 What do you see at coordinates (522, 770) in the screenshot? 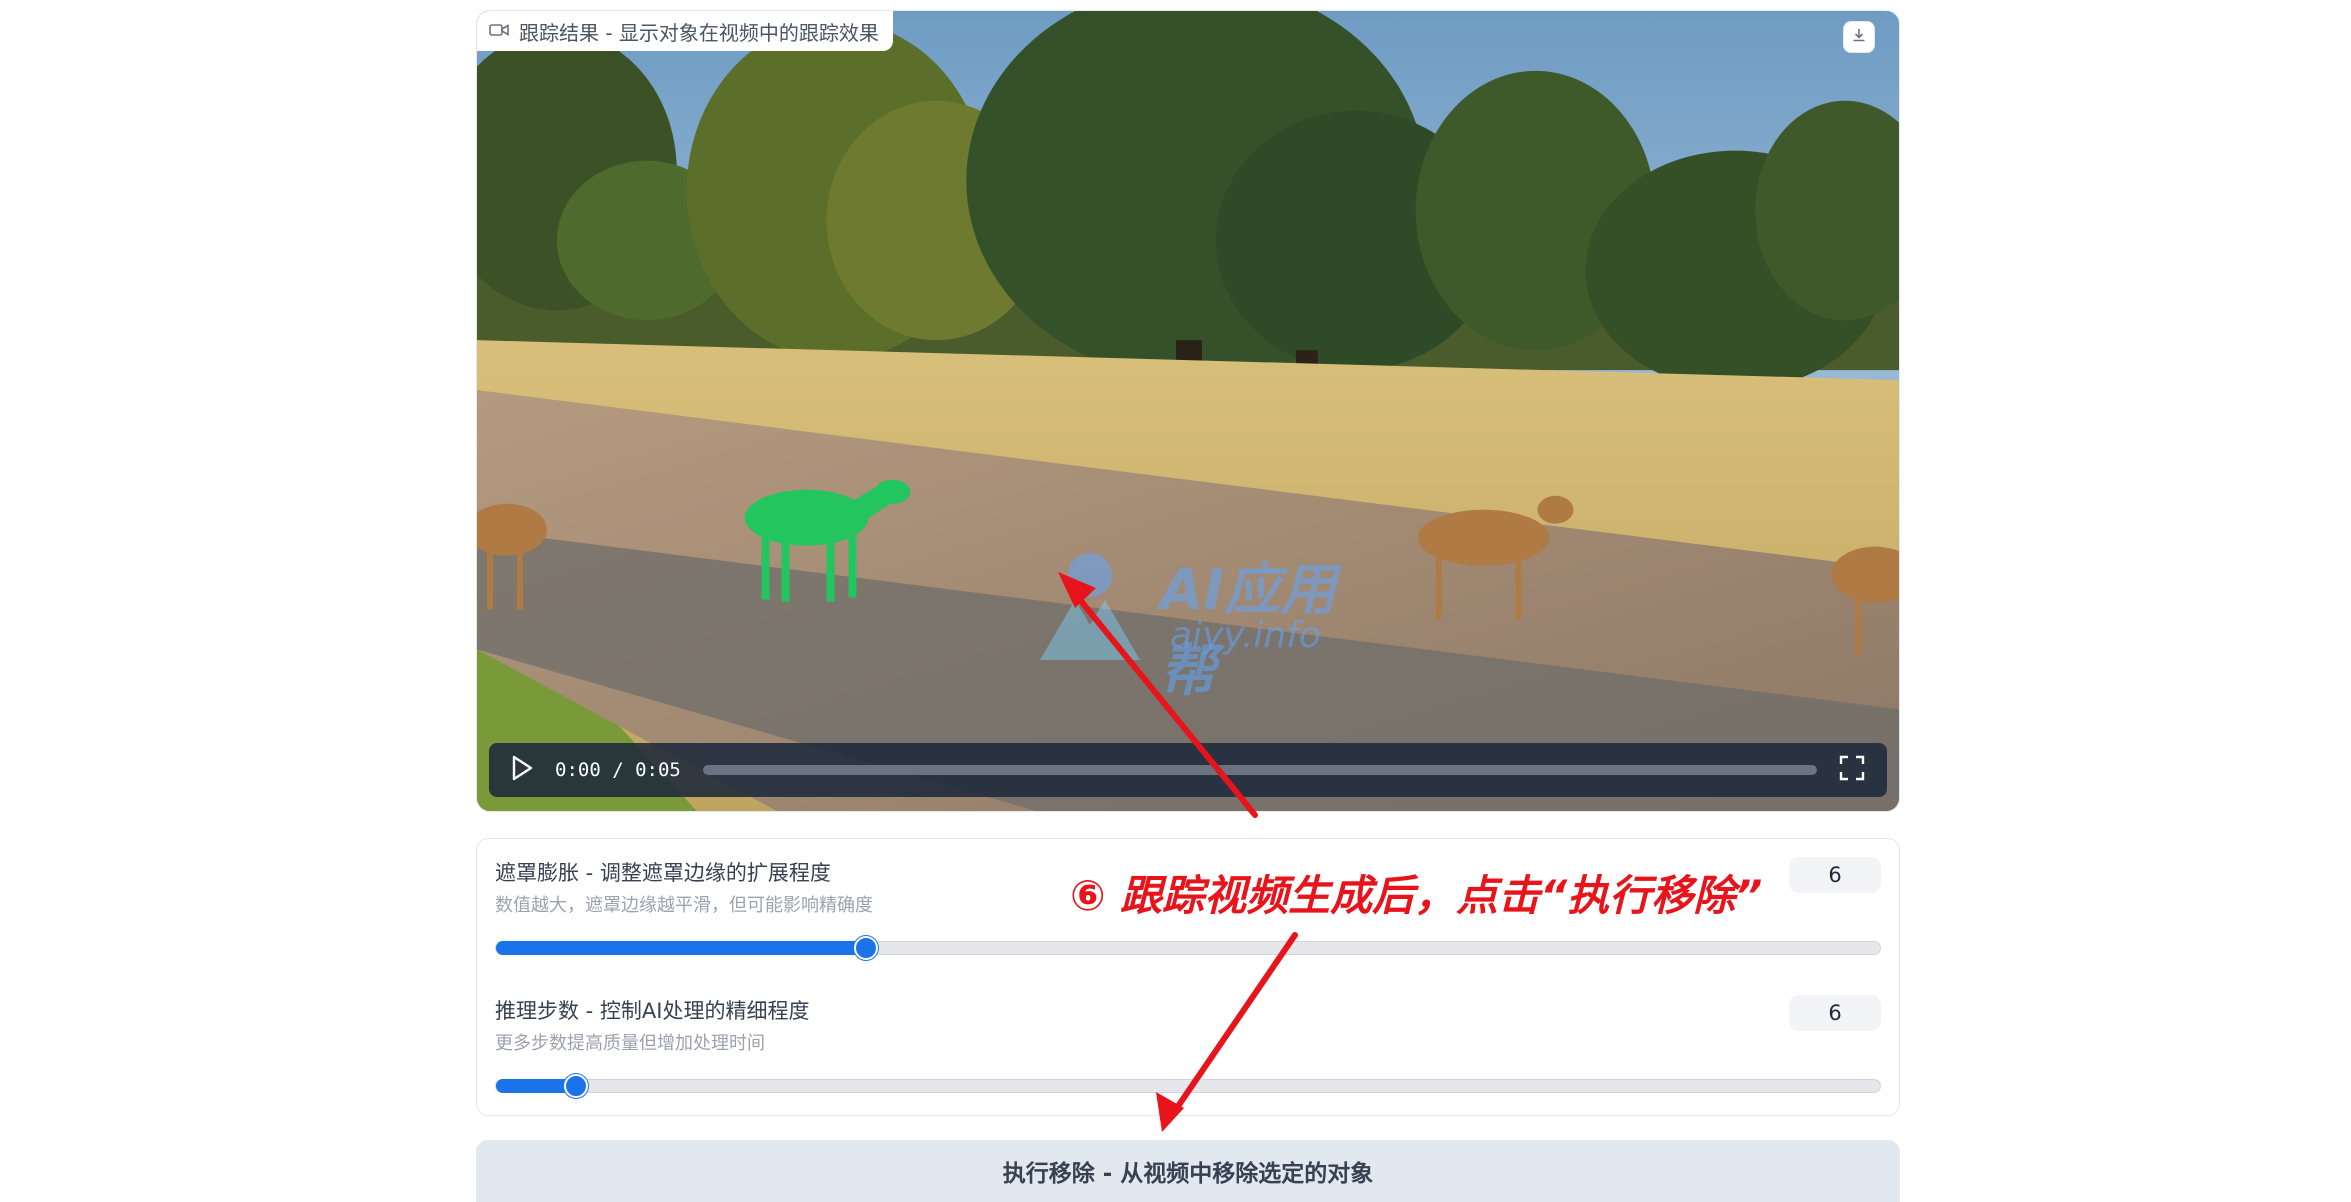
I see `play-icon` at bounding box center [522, 770].